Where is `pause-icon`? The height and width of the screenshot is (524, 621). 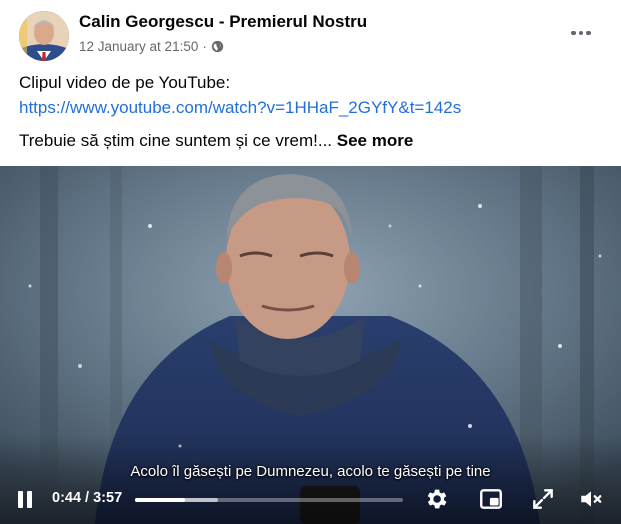
pause-icon is located at coordinates (26, 500).